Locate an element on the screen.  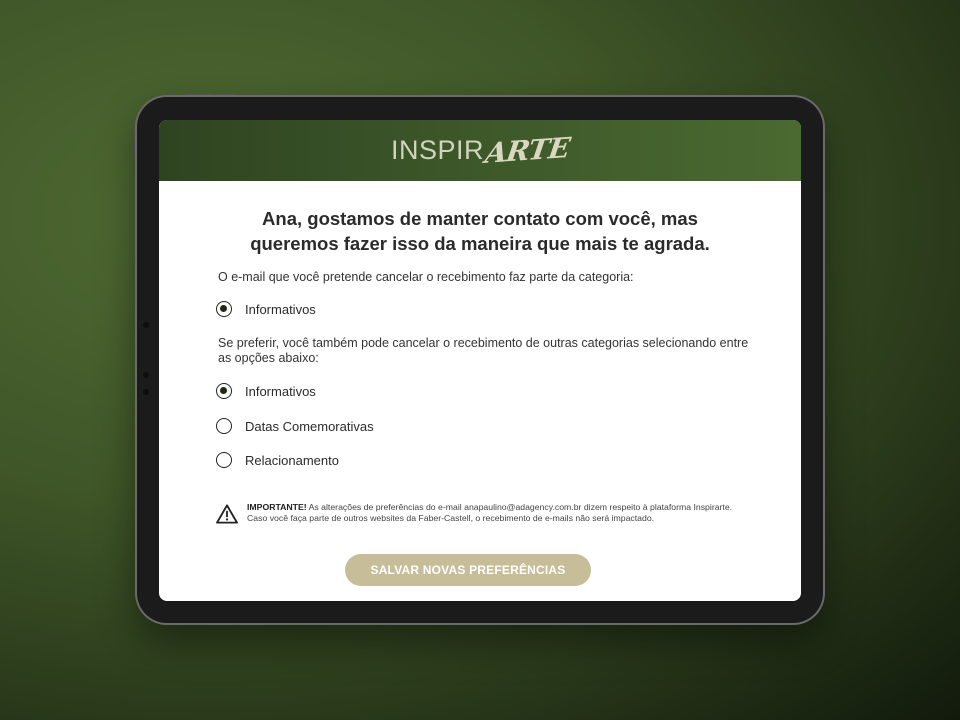
radio-label: Relacionamento is located at coordinates (292, 460).